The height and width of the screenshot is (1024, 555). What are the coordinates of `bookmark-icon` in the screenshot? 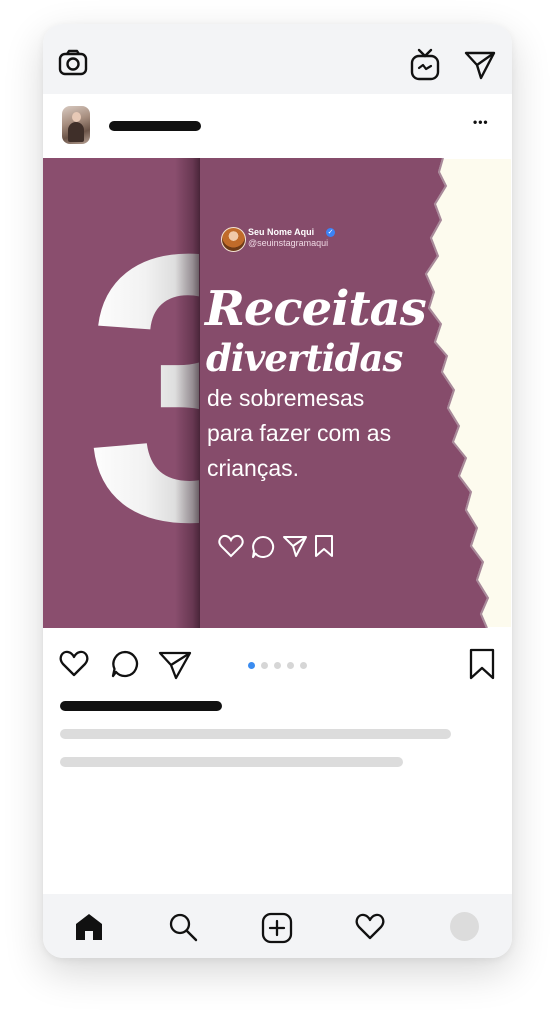 It's located at (482, 664).